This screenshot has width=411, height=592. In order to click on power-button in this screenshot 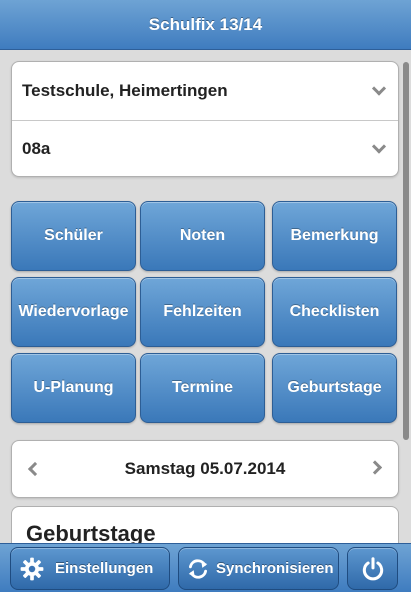, I will do `click(372, 568)`.